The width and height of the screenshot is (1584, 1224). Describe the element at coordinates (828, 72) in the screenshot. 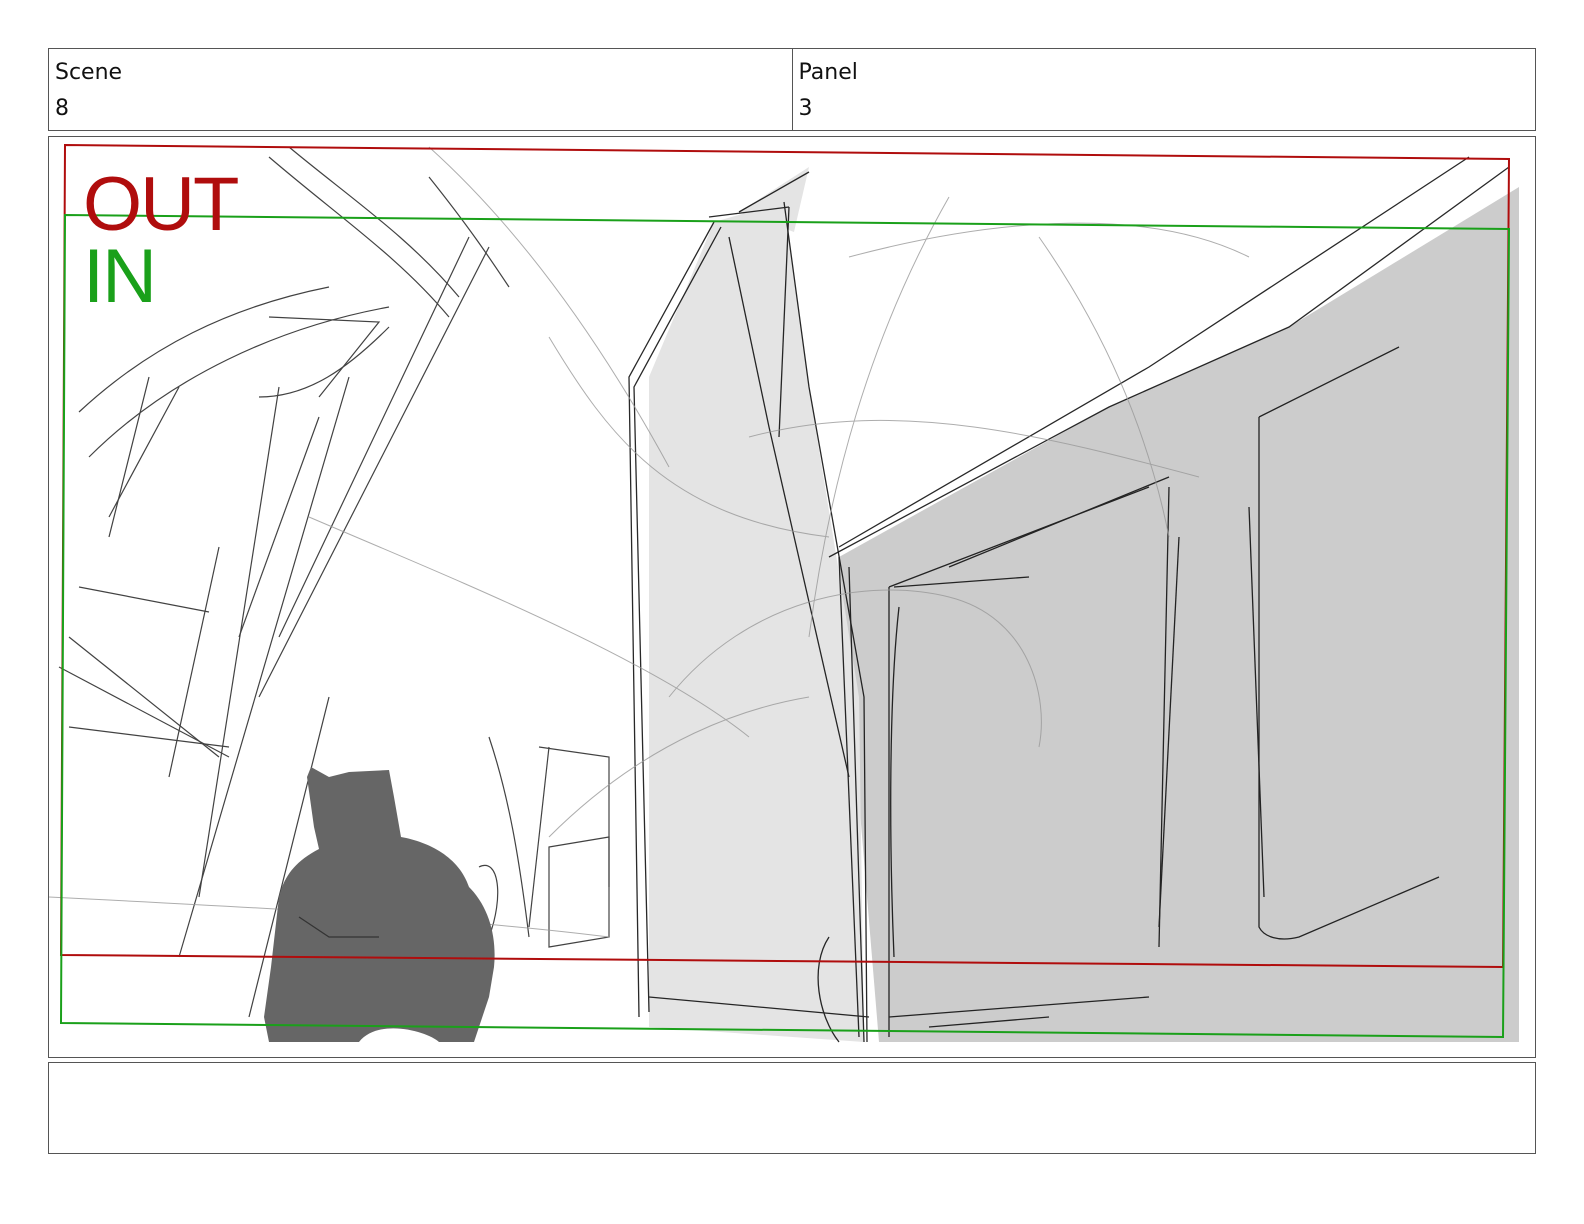

I see `panel-label: Panel` at that location.